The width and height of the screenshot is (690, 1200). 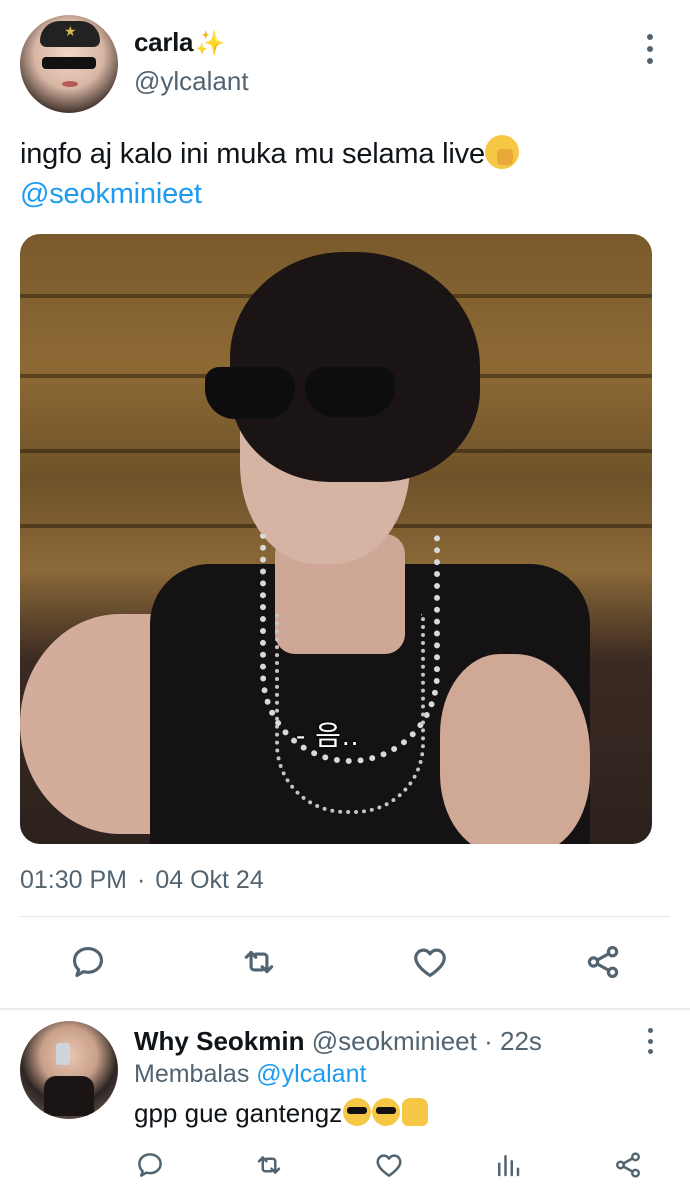 I want to click on replying-to-line: Membalas @ylcalant, so click(x=250, y=1074).